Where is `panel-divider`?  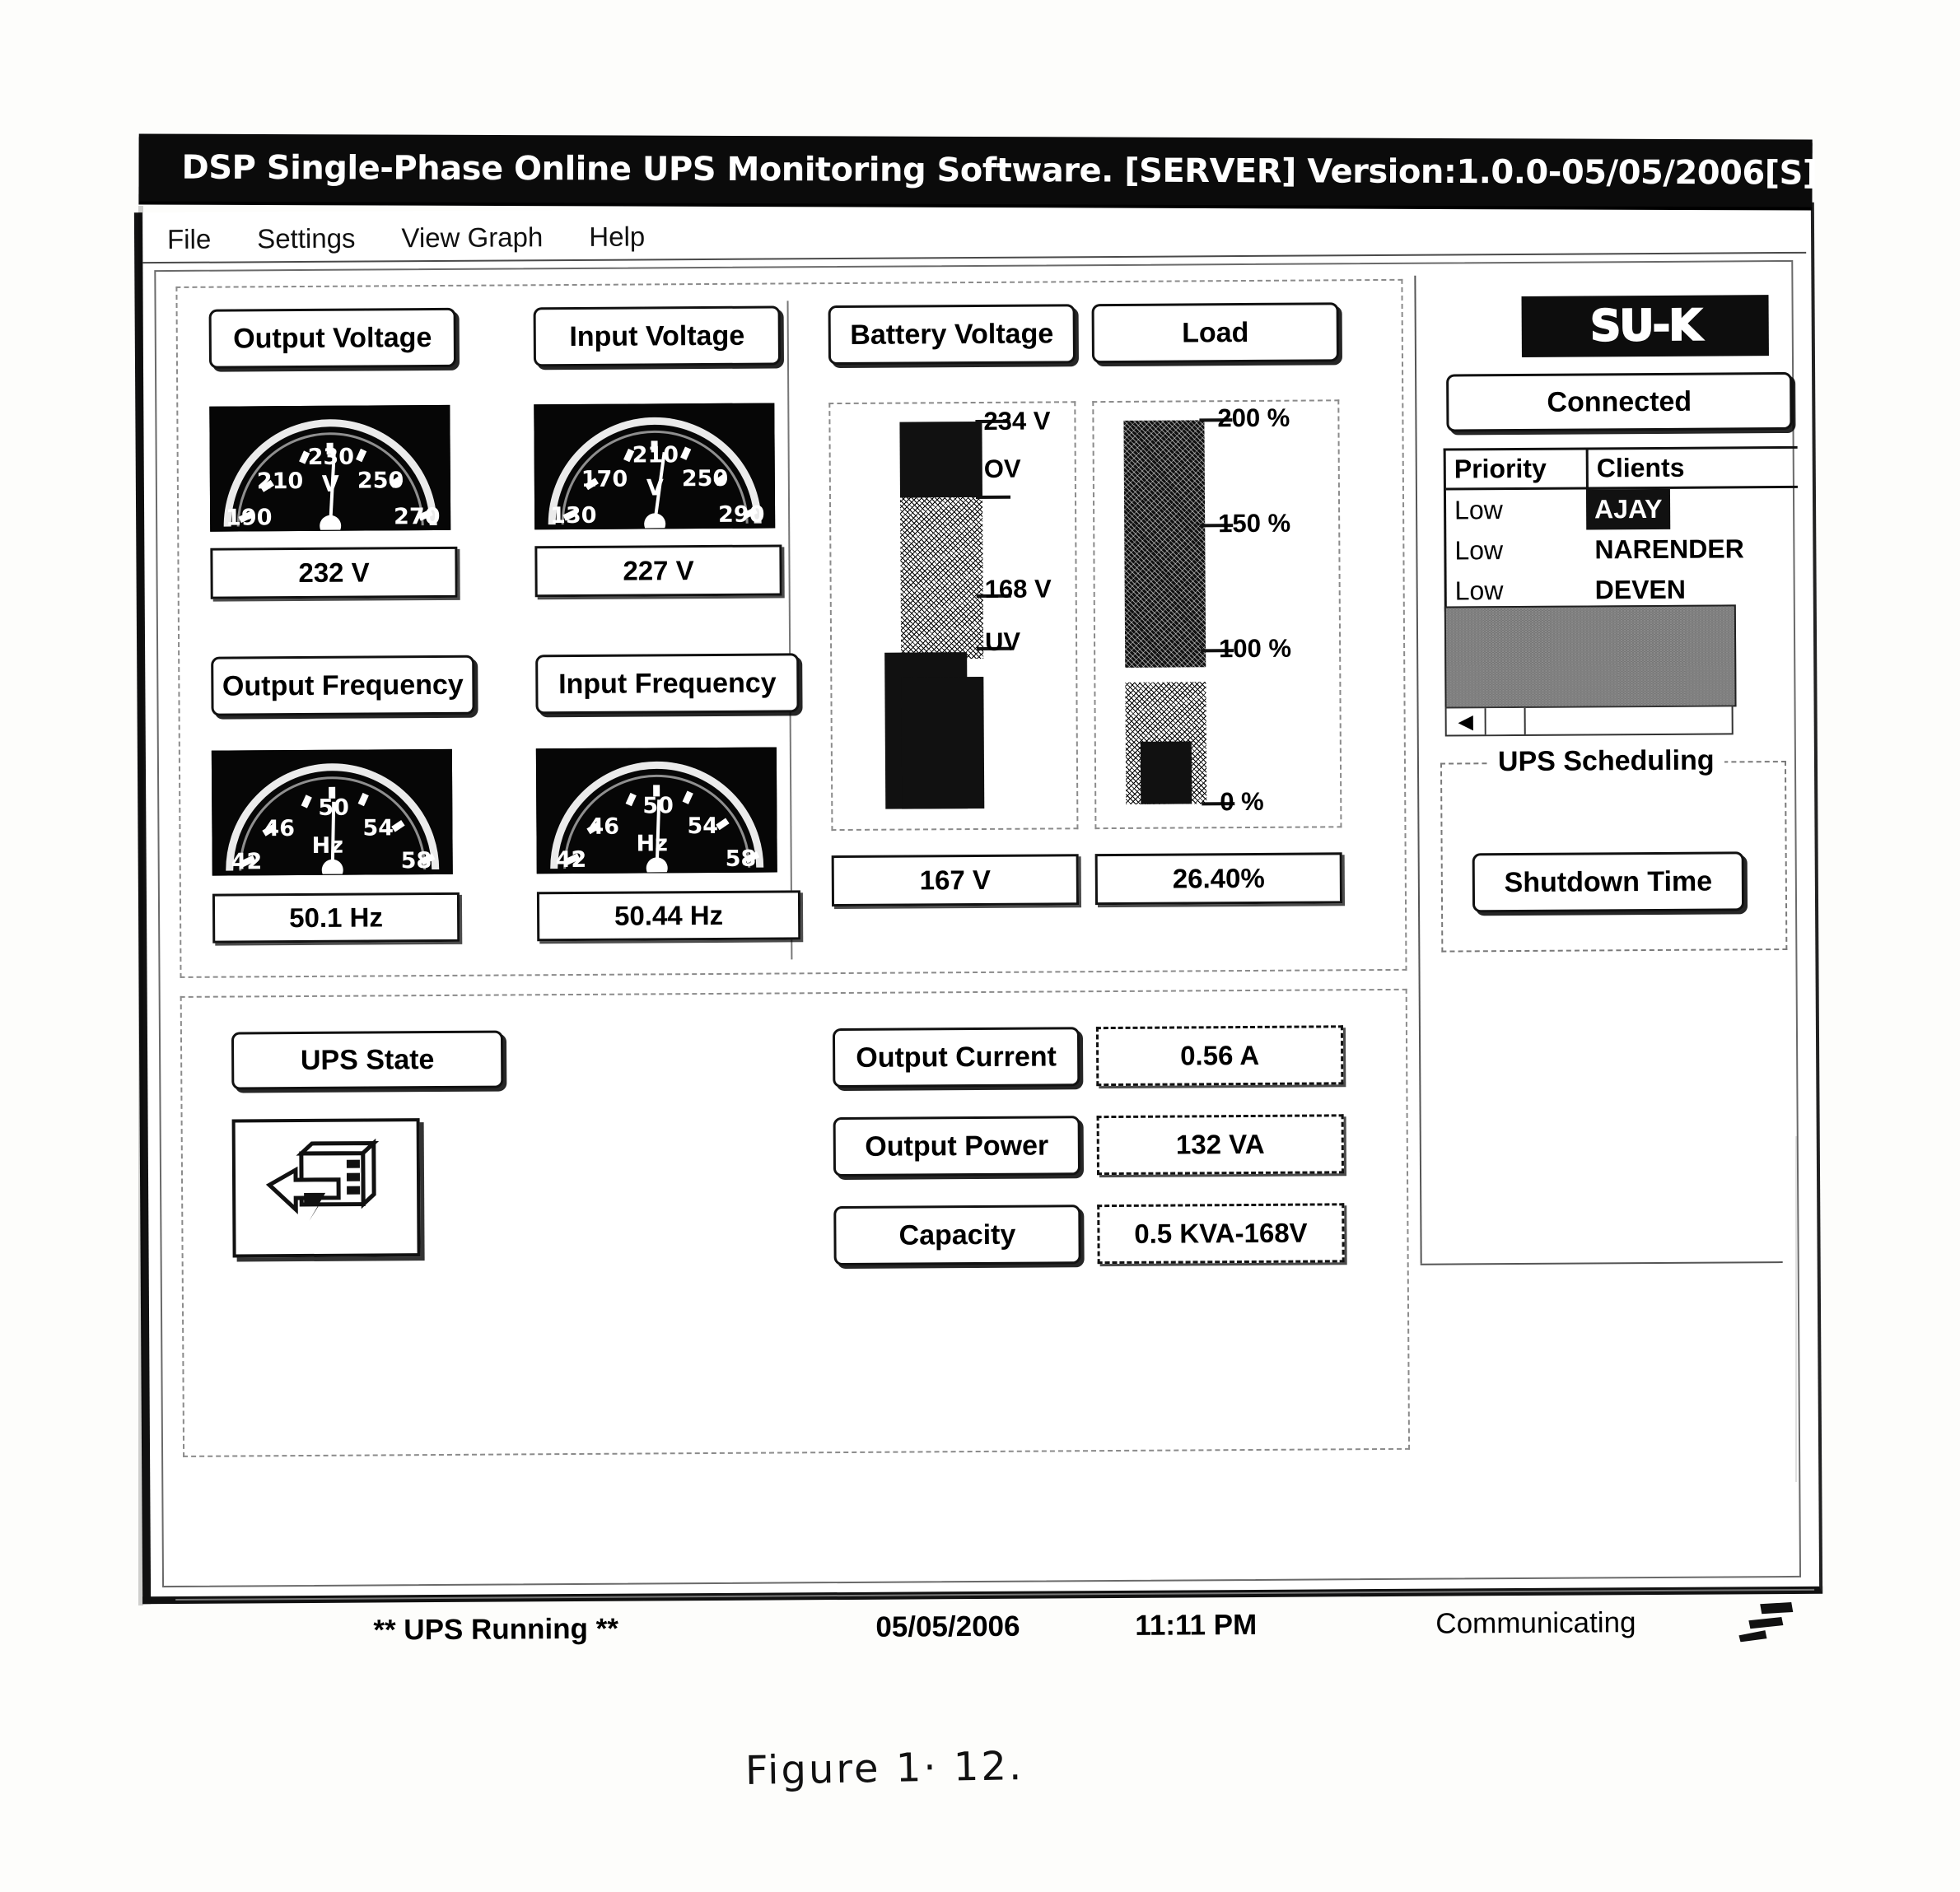
panel-divider is located at coordinates (1418, 770).